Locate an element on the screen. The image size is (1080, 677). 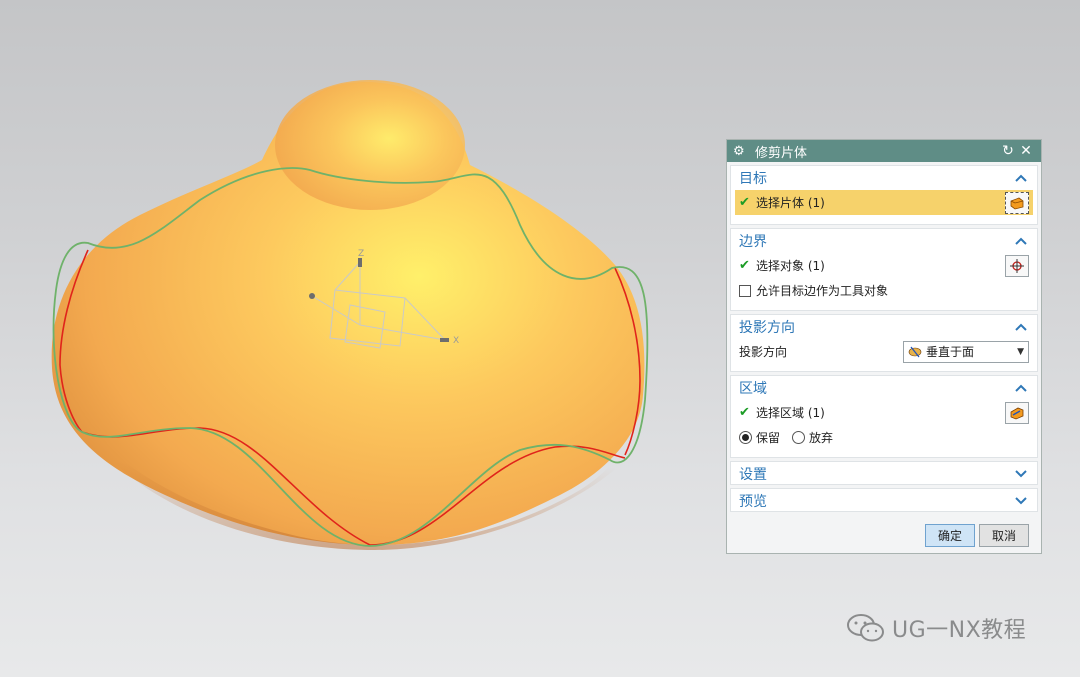
close-icon: ✕ is located at coordinates (1026, 151).